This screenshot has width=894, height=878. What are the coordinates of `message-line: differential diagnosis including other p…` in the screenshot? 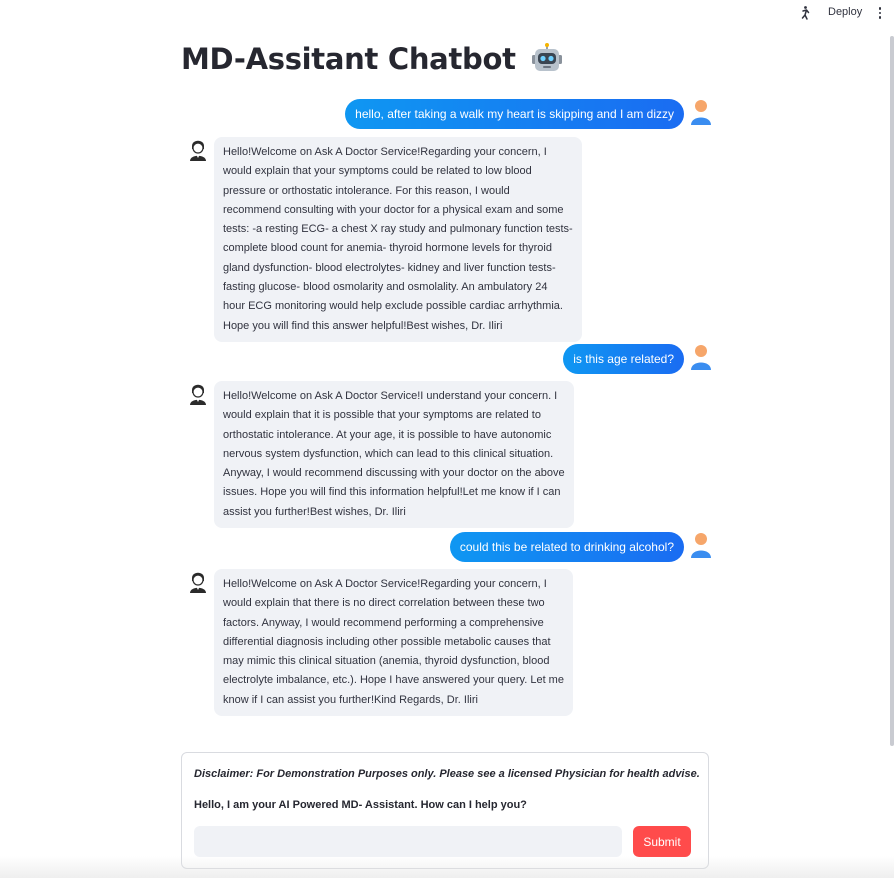 It's located at (387, 641).